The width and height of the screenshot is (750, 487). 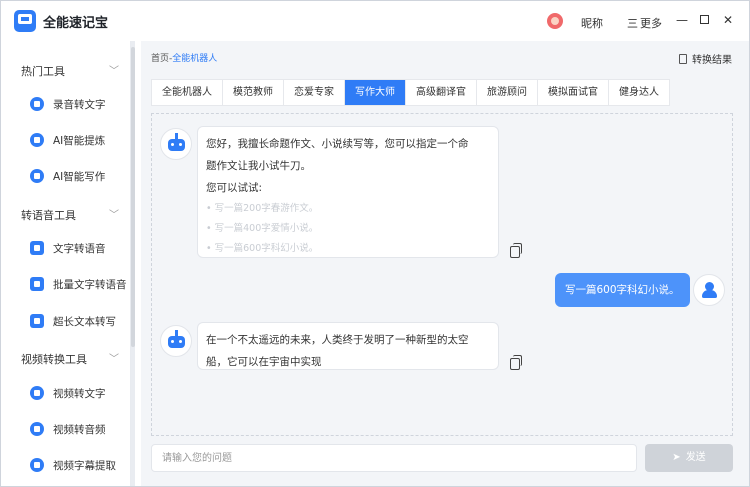 I want to click on sidebar-item-audio-to-text: 录音转文字, so click(x=65, y=104).